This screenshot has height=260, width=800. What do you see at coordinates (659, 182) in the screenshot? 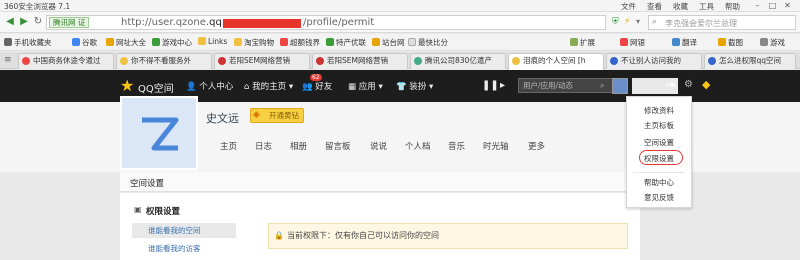
I see `menu-help-center: 帮助中心` at bounding box center [659, 182].